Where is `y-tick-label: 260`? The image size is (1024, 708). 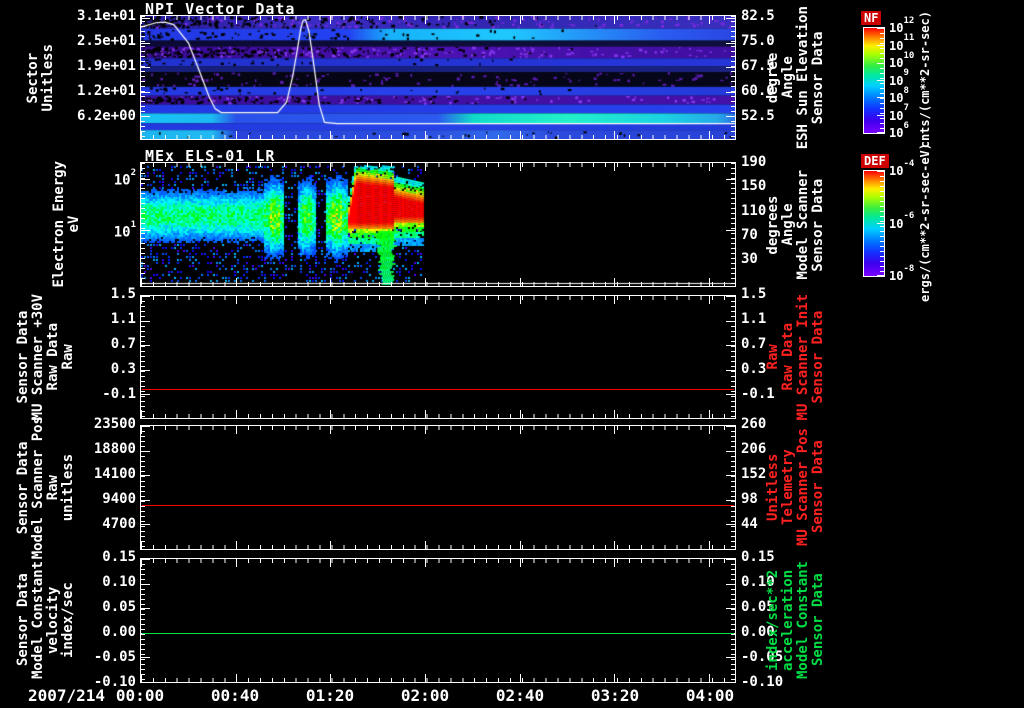 y-tick-label: 260 is located at coordinates (754, 424).